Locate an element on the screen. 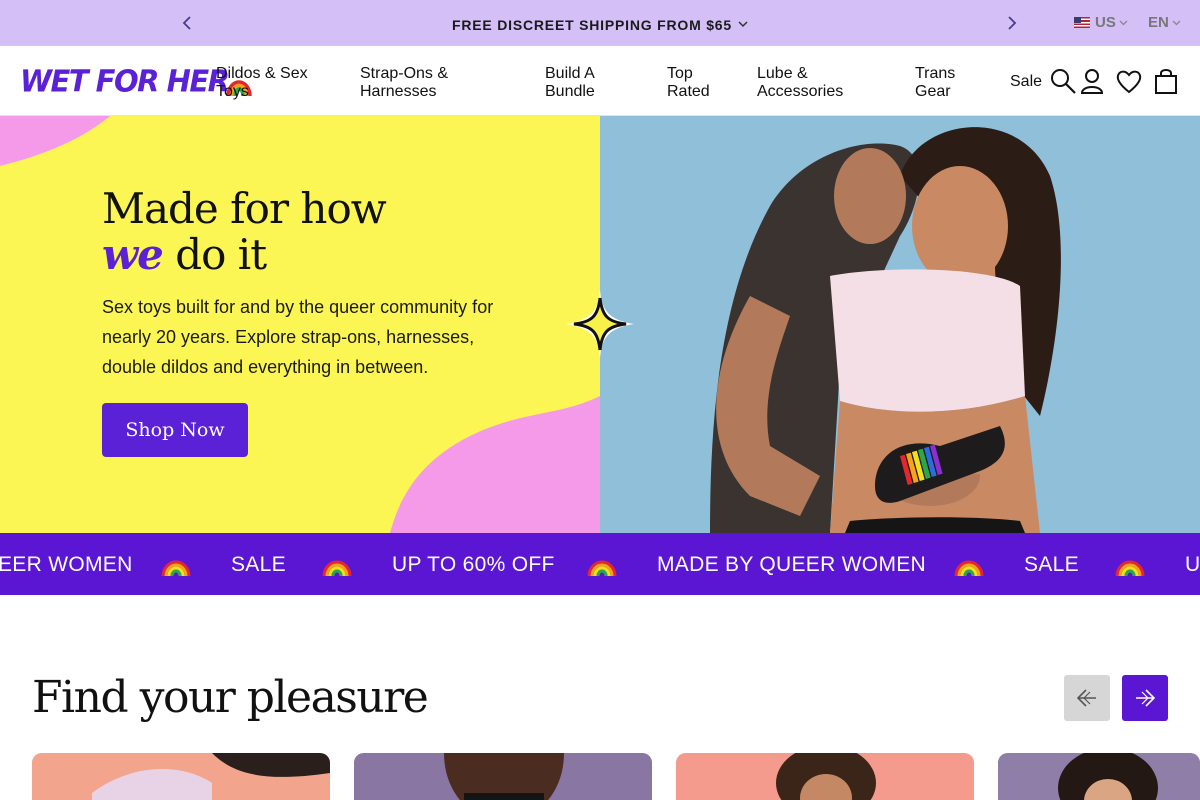 The image size is (1200, 800). country-code: US is located at coordinates (1105, 22).